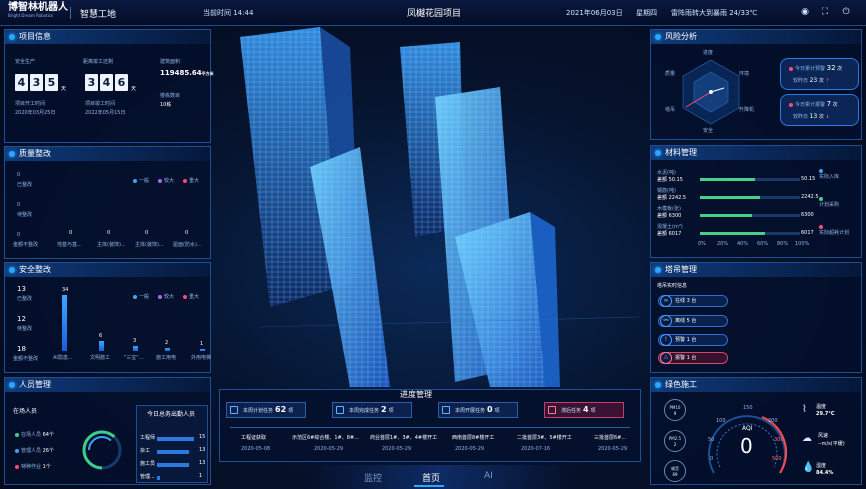  What do you see at coordinates (825, 12) in the screenshot?
I see `fullscreen-icon: ⛶` at bounding box center [825, 12].